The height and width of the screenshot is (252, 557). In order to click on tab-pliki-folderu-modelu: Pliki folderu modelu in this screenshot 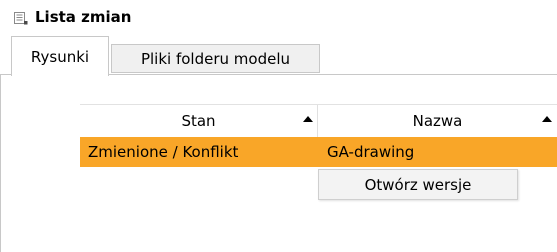, I will do `click(215, 58)`.